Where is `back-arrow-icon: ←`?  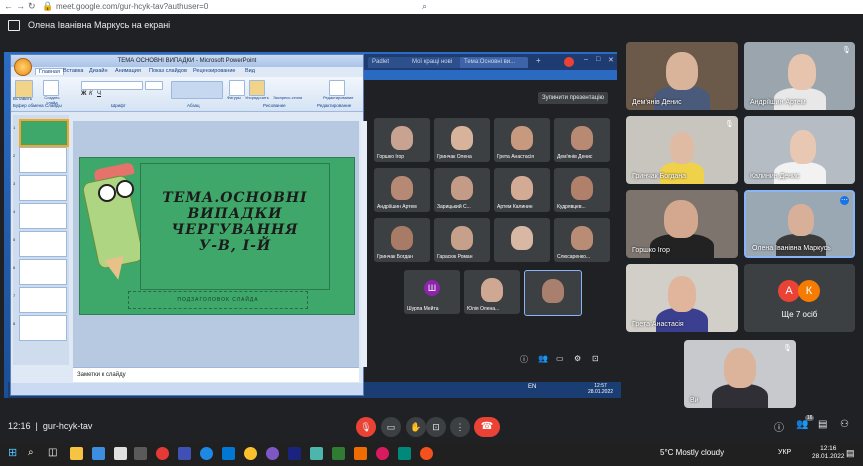 back-arrow-icon: ← is located at coordinates (8, 6).